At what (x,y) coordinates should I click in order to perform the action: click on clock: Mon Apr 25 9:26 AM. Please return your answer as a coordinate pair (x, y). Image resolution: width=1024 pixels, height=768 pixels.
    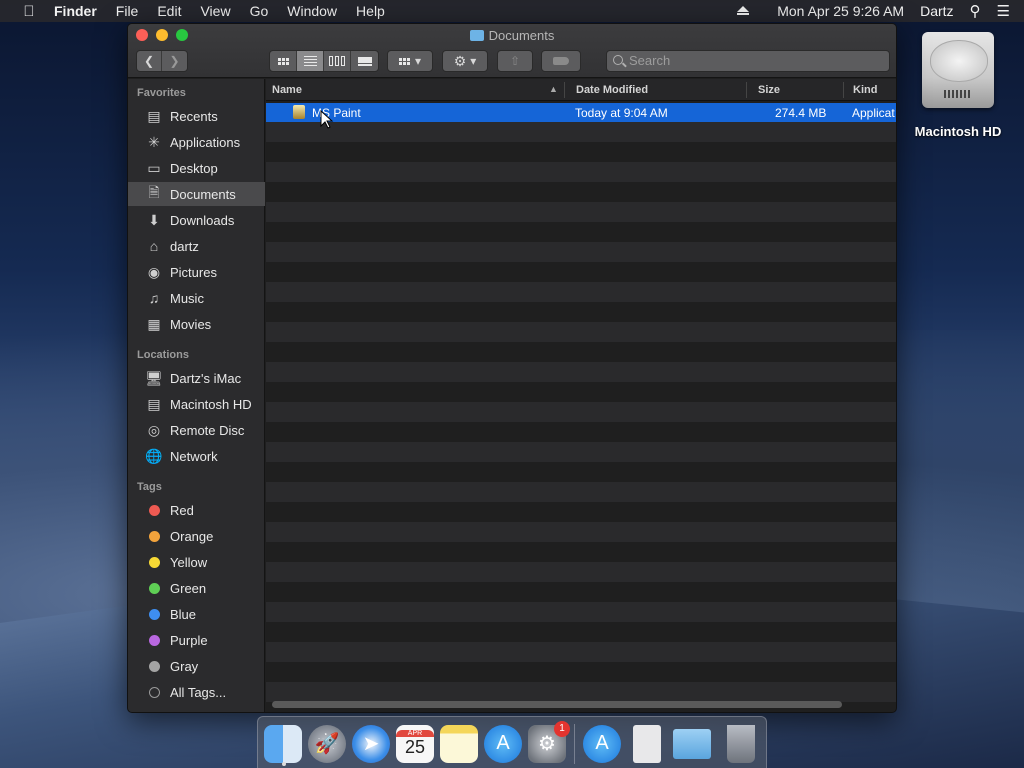
    Looking at the image, I should click on (840, 11).